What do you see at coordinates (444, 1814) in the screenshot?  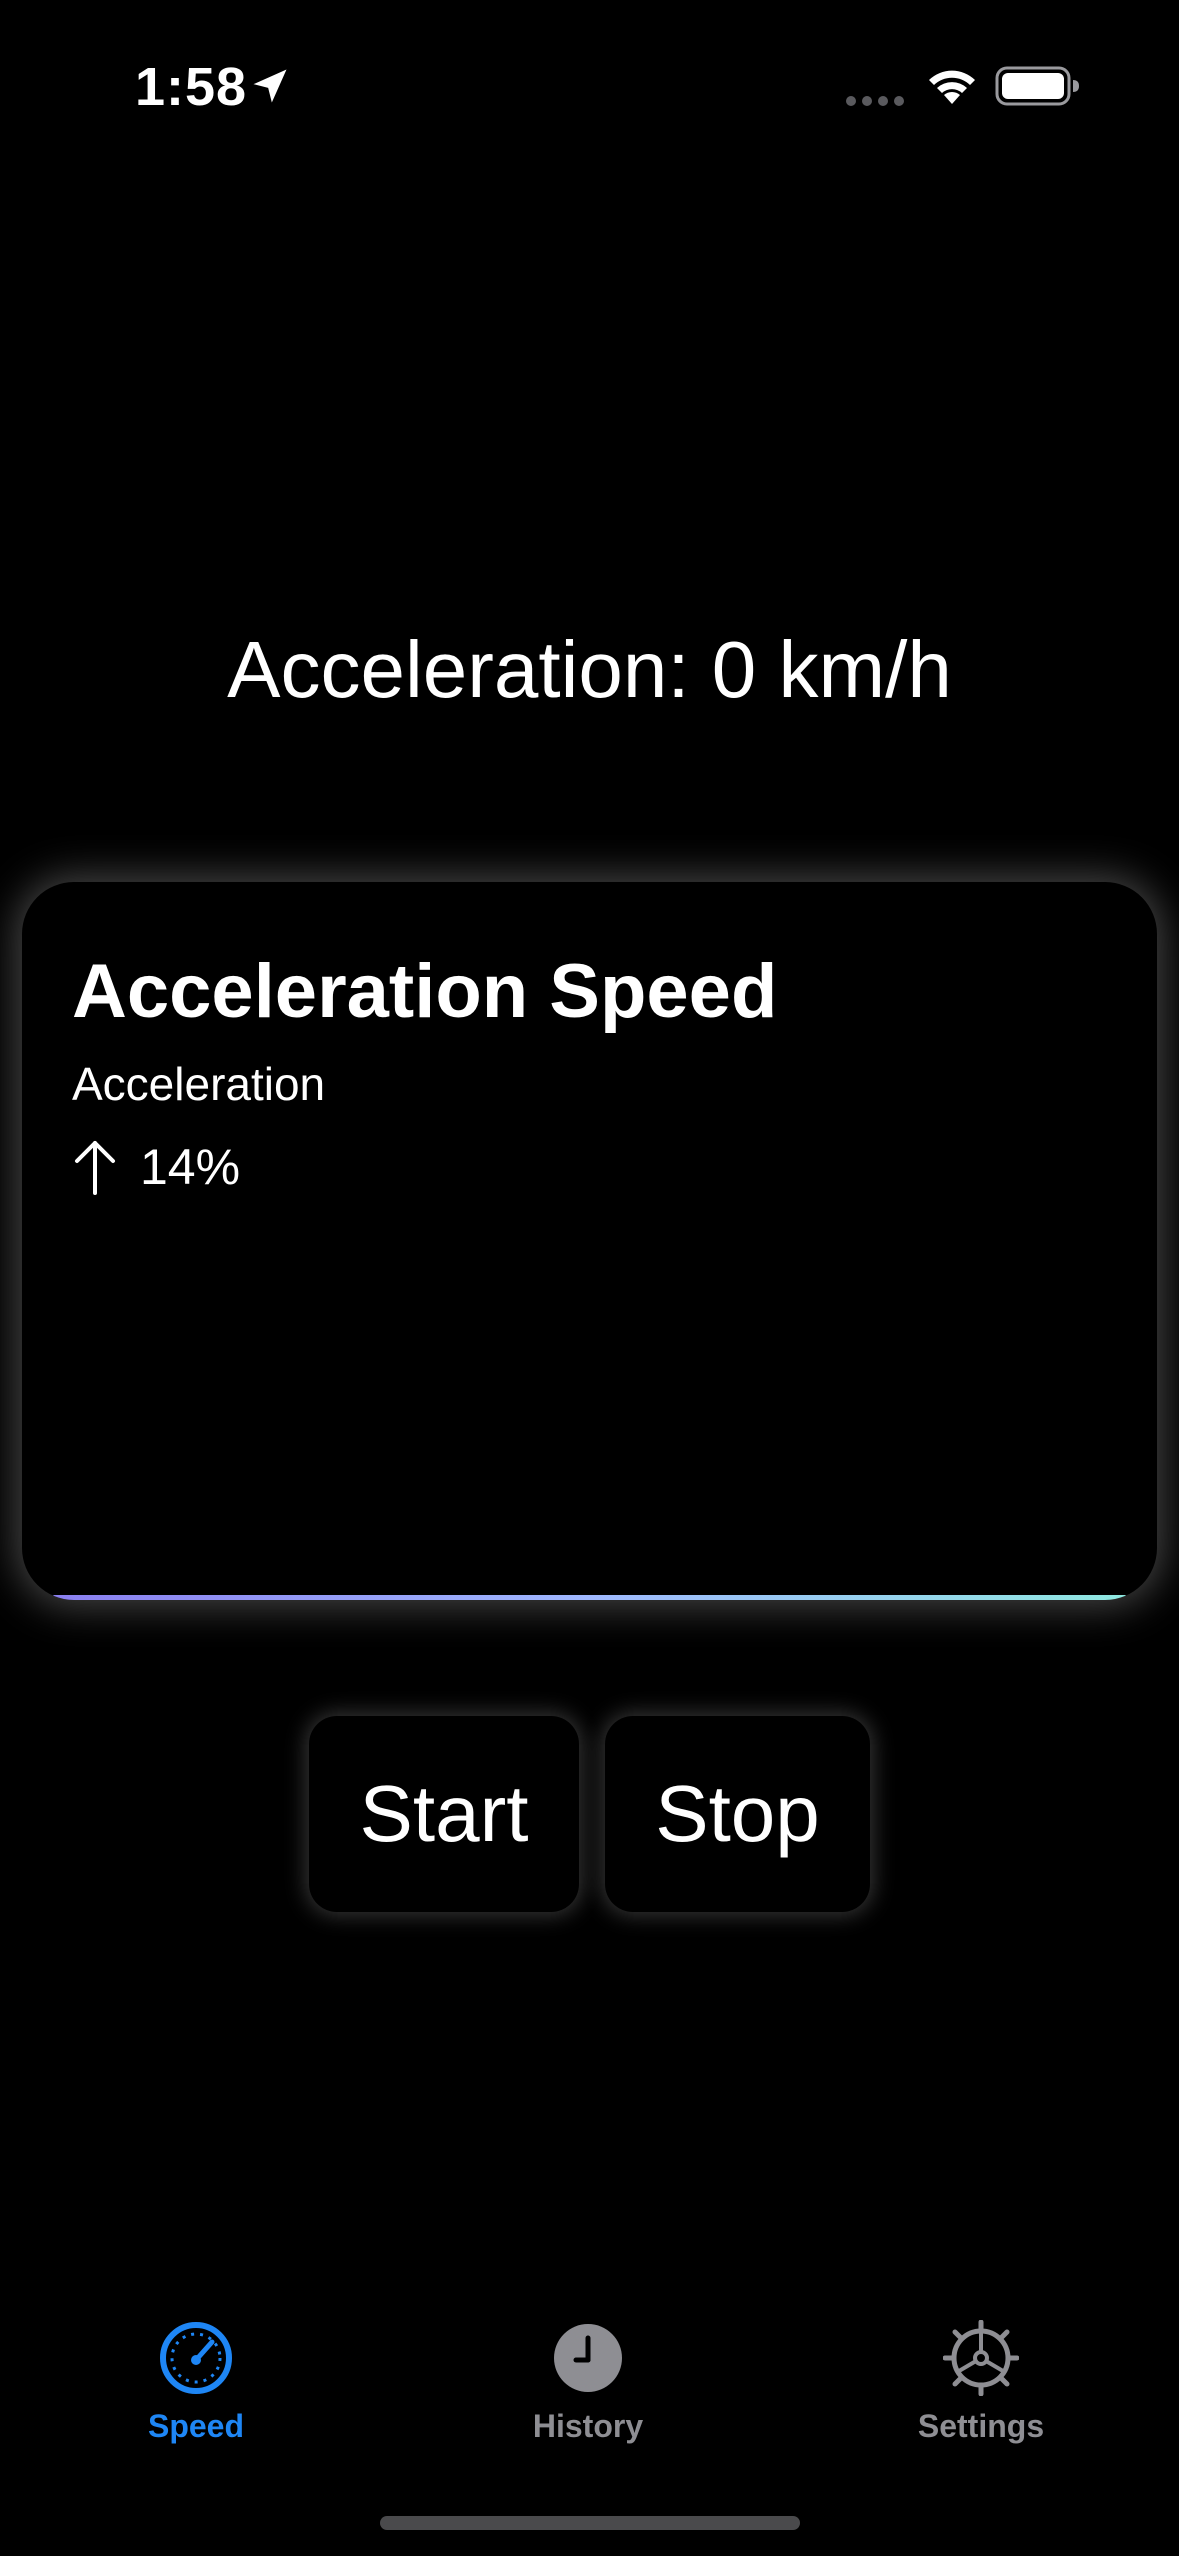 I see `start-button: Start` at bounding box center [444, 1814].